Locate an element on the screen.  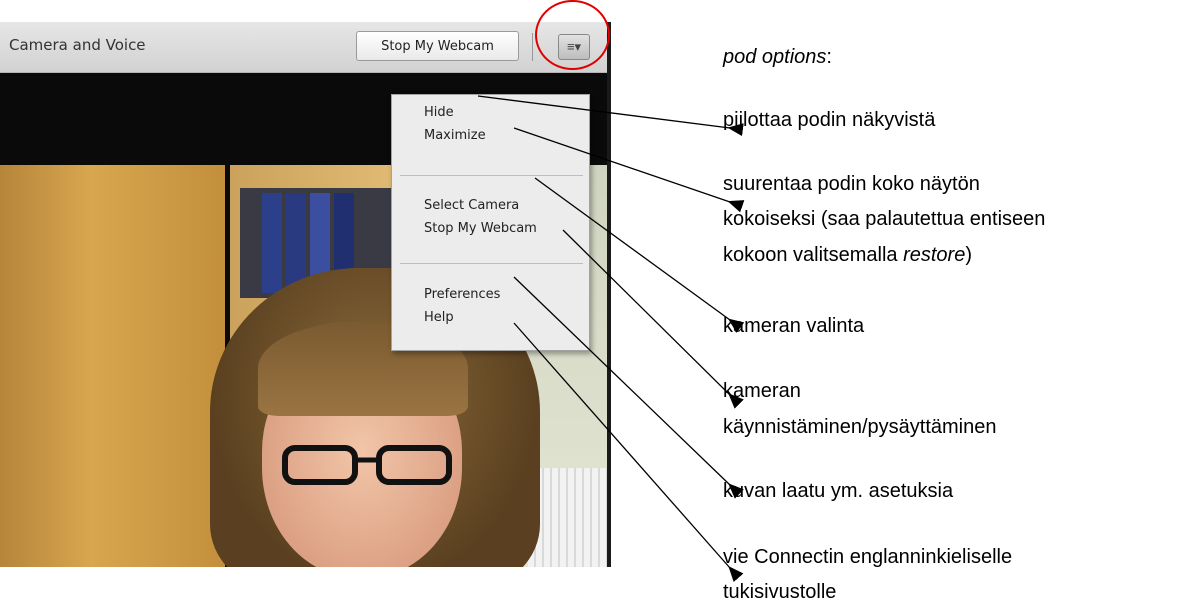
annotation-select-camera: kameran valinta is located at coordinates (794, 326).